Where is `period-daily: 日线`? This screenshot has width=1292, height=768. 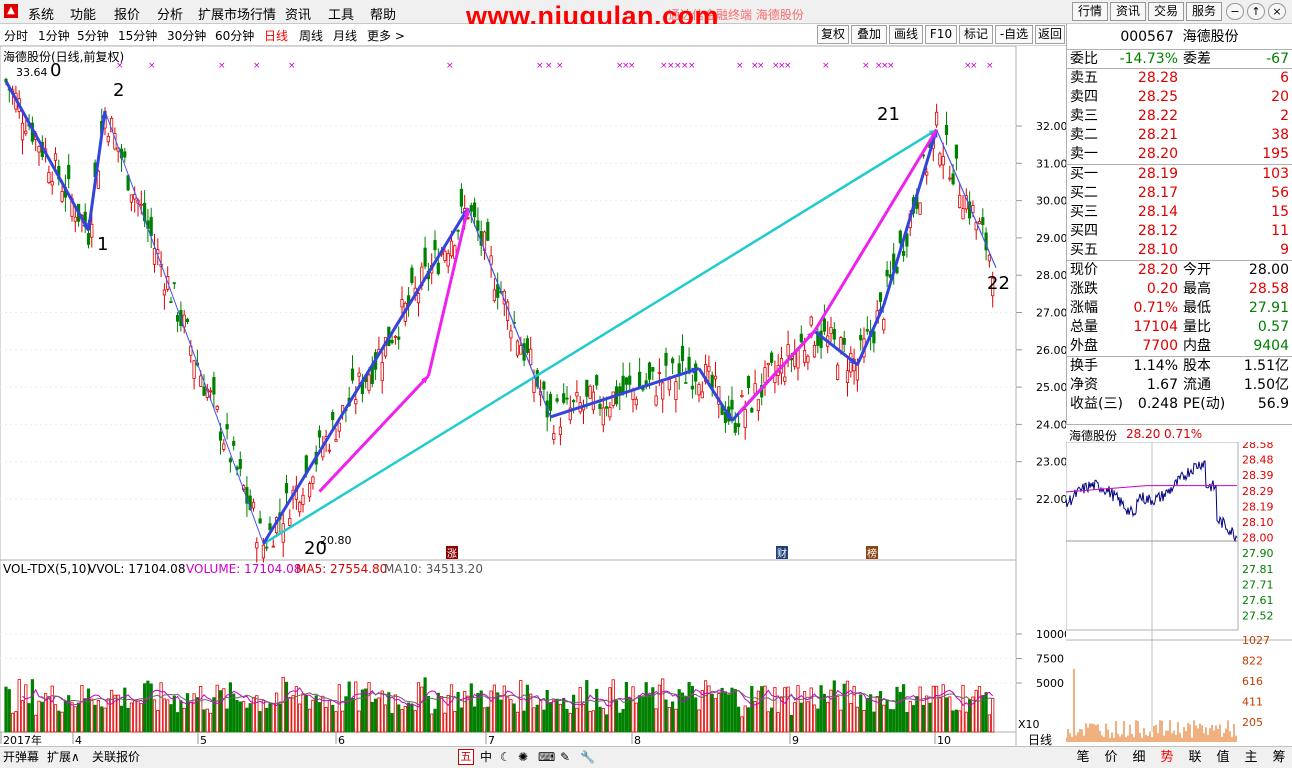 period-daily: 日线 is located at coordinates (276, 35).